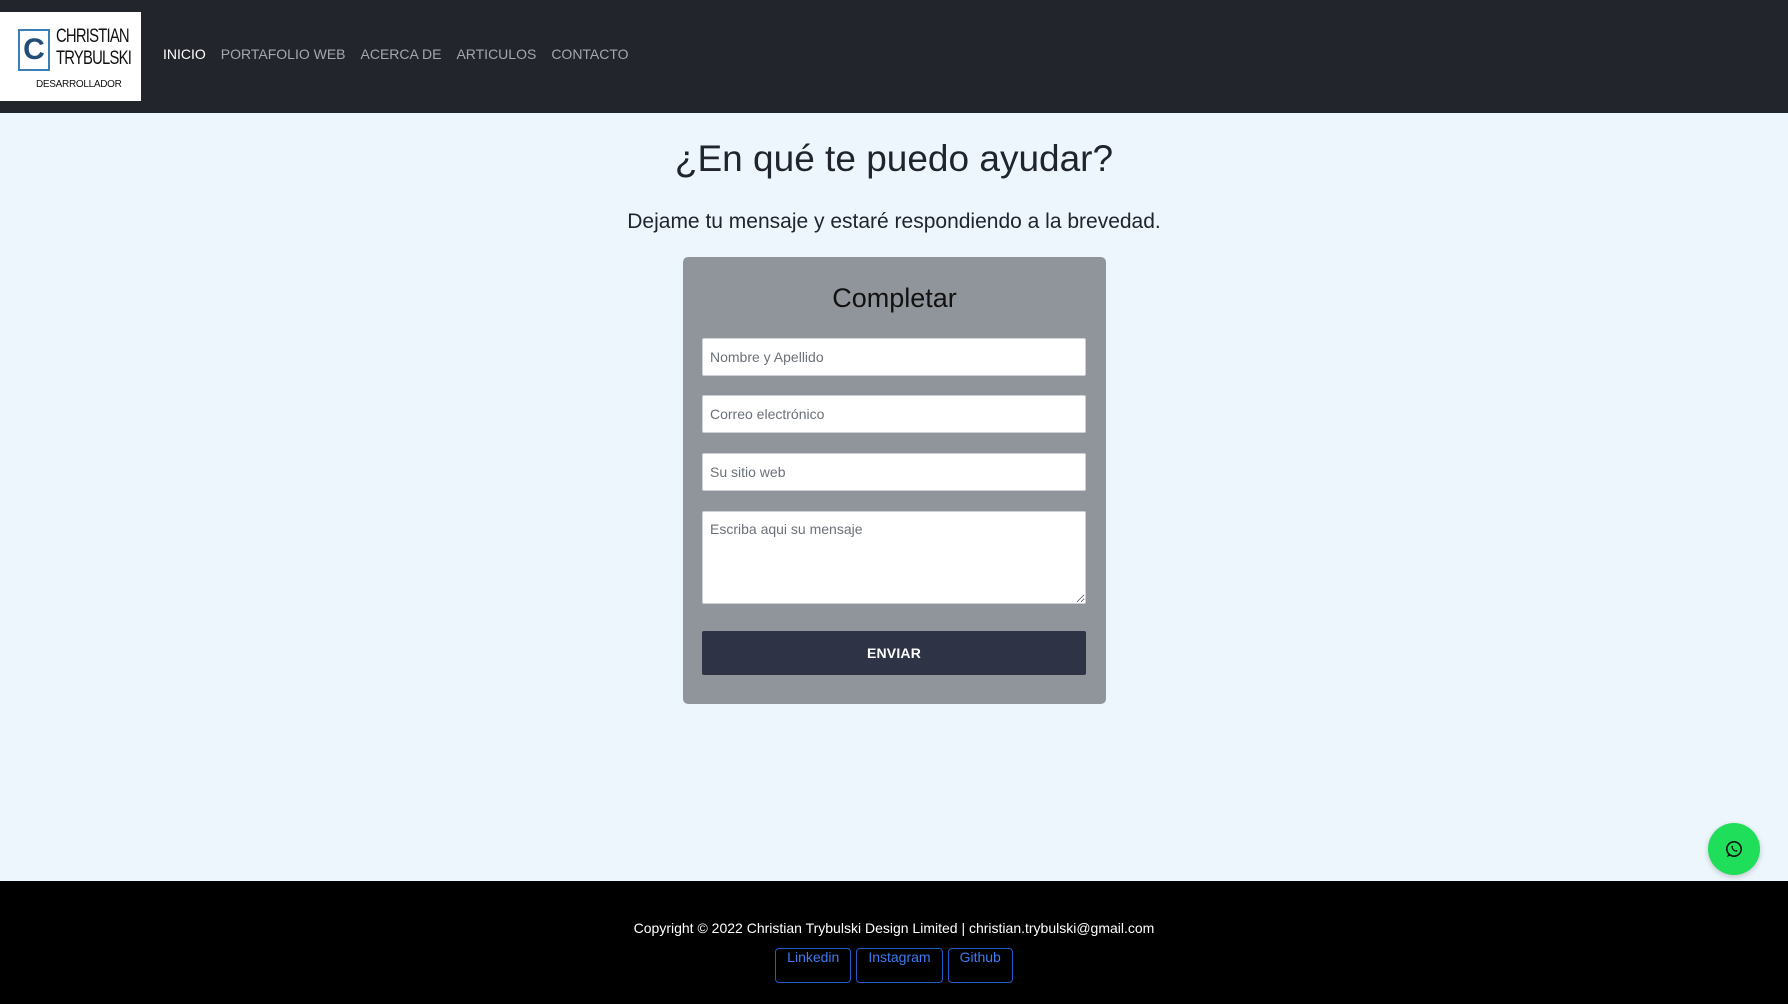 Image resolution: width=1788 pixels, height=1004 pixels. What do you see at coordinates (894, 158) in the screenshot?
I see `page-title: ¿En qué te puedo ayudar?` at bounding box center [894, 158].